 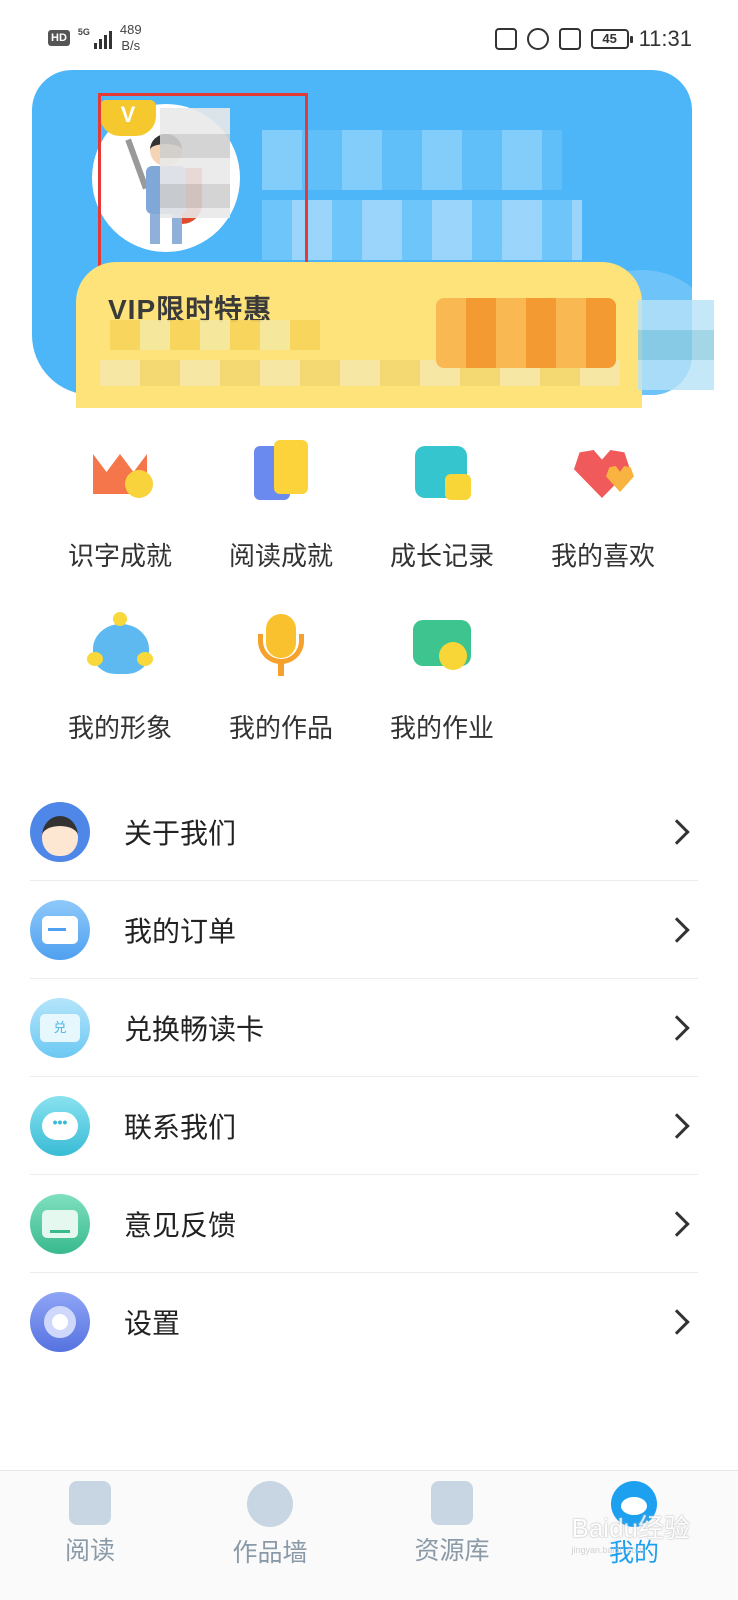 I want to click on baidu-watermark: Baidu经验 jingyan.baidu.com, so click(x=631, y=1531).